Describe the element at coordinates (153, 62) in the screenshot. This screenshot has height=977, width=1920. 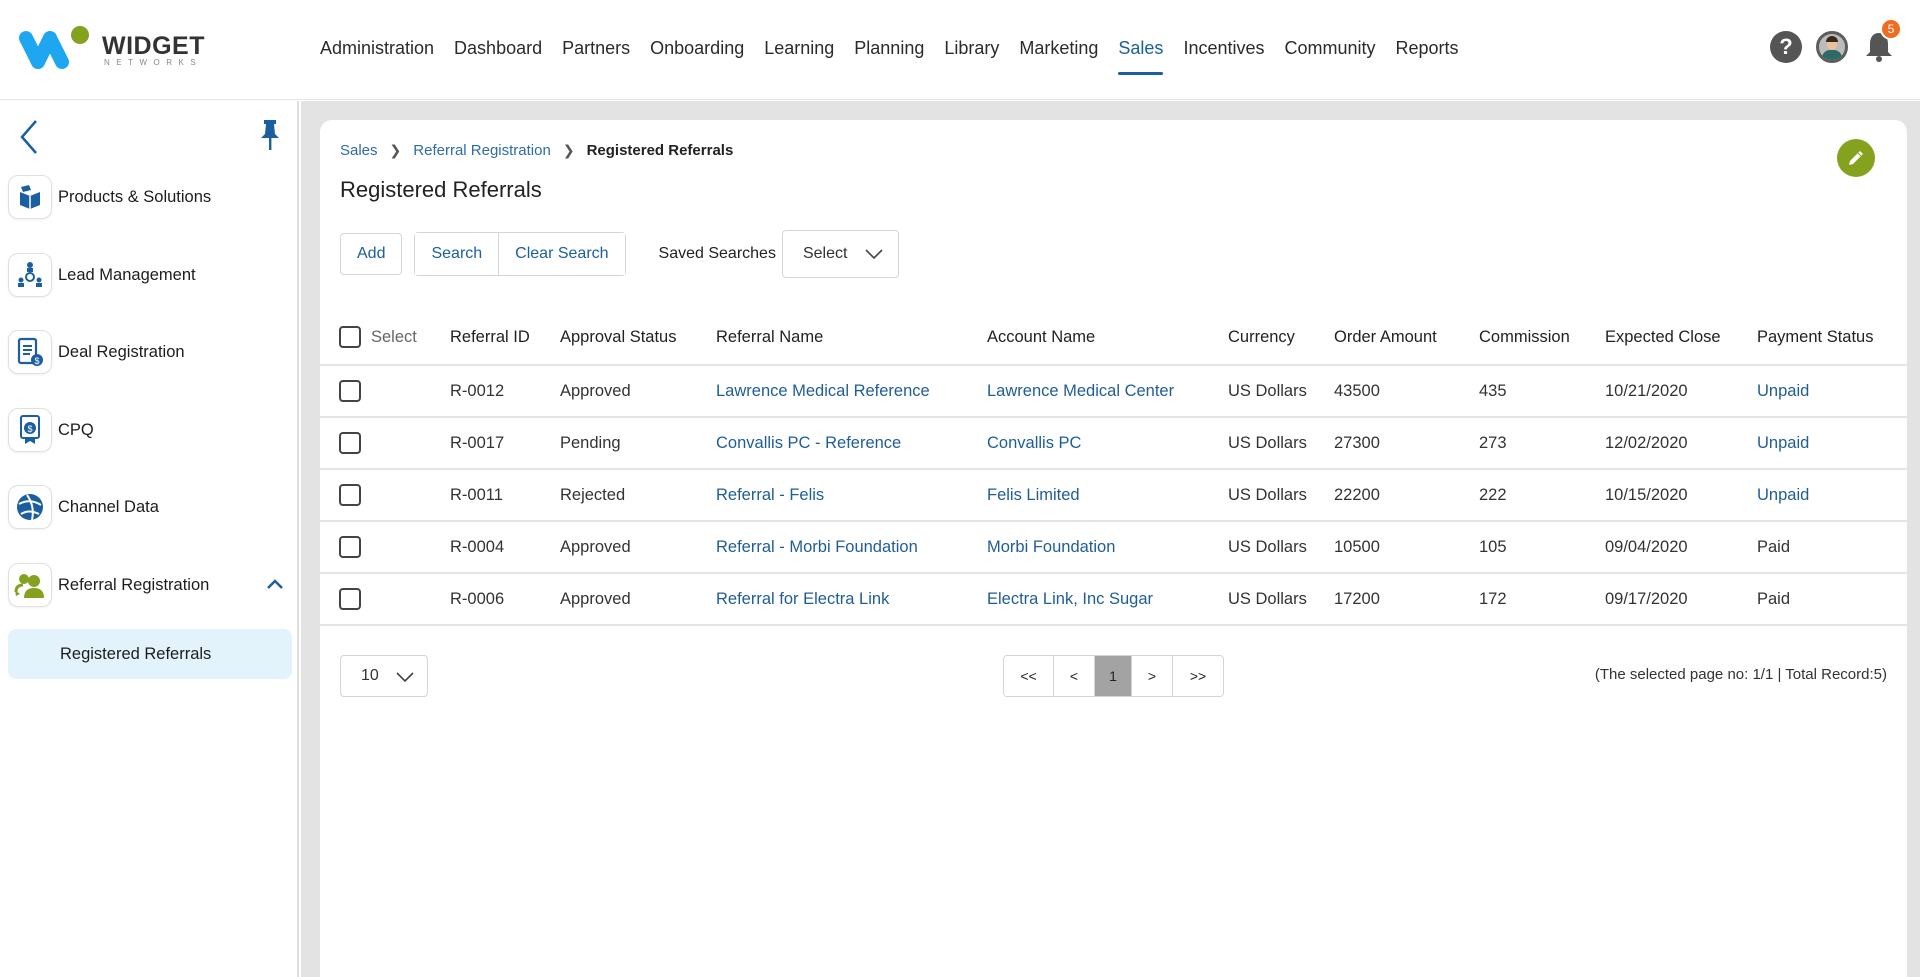
I see `logo-tagline: NETWORKS` at that location.